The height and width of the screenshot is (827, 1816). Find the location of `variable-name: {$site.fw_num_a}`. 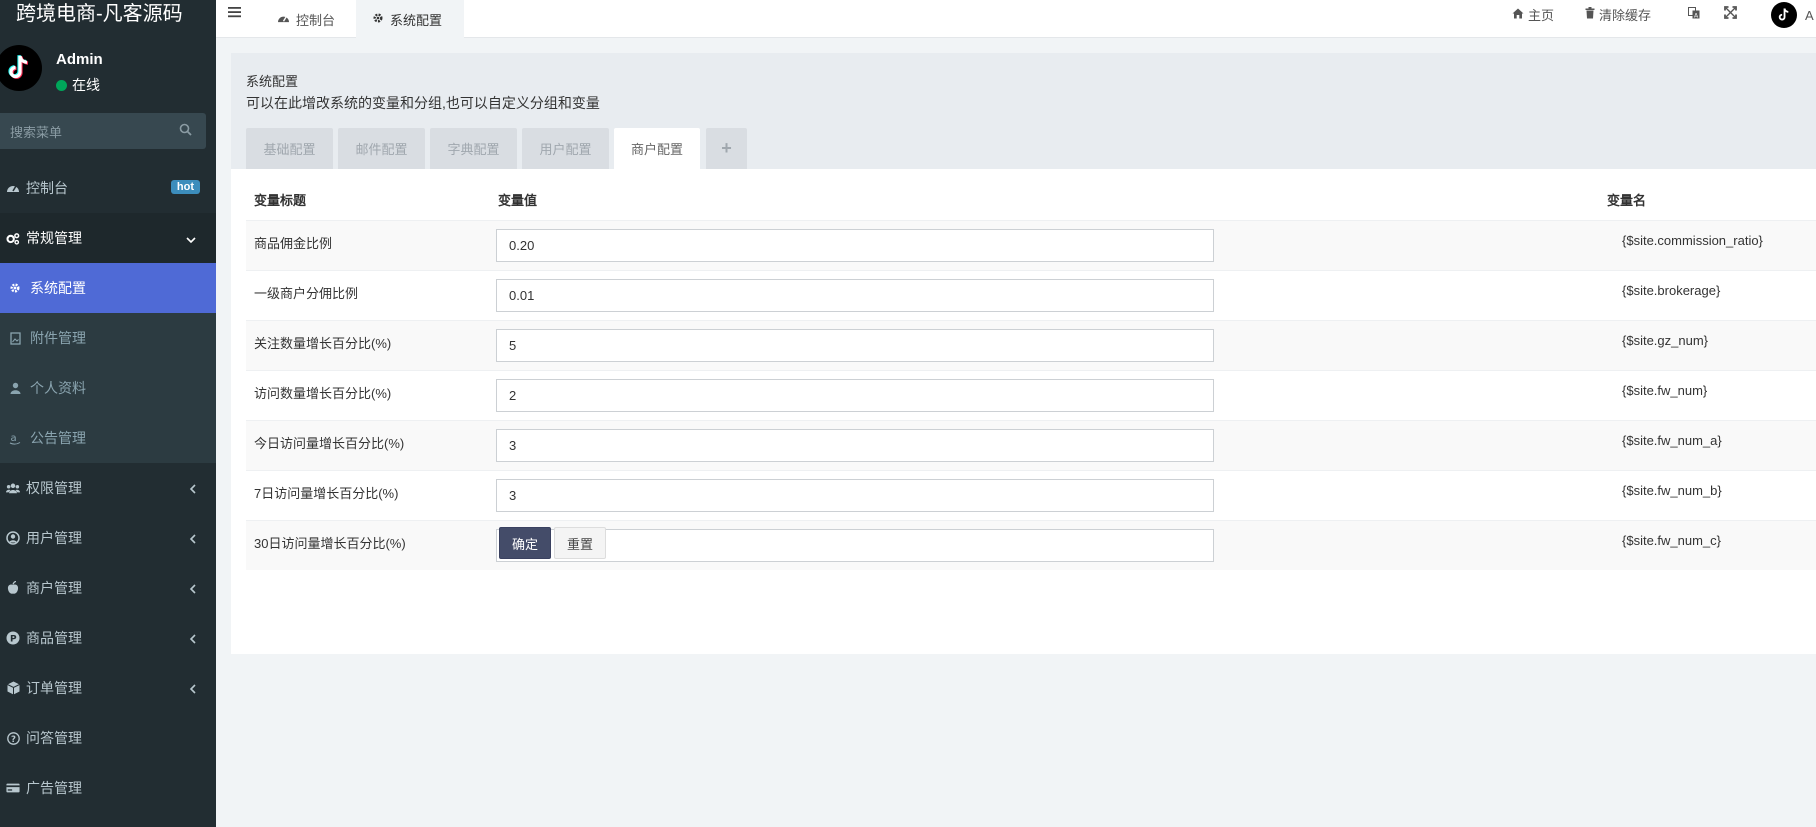

variable-name: {$site.fw_num_a} is located at coordinates (1672, 440).